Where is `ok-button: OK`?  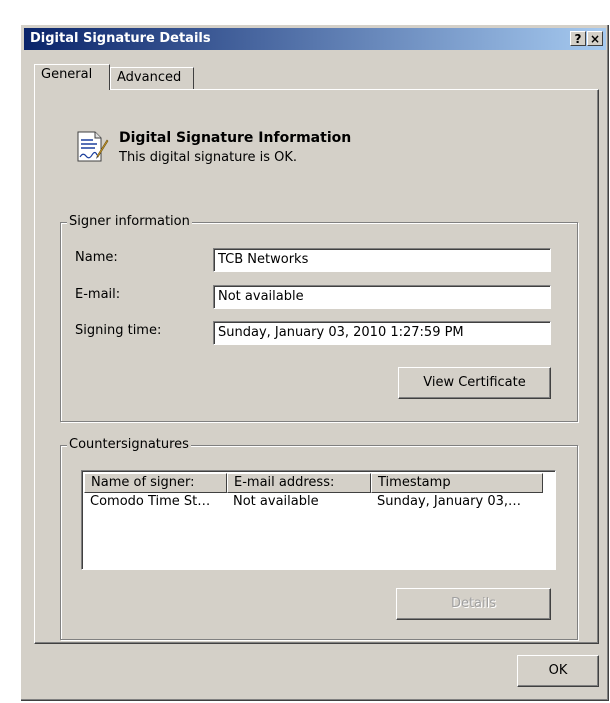 ok-button: OK is located at coordinates (558, 671).